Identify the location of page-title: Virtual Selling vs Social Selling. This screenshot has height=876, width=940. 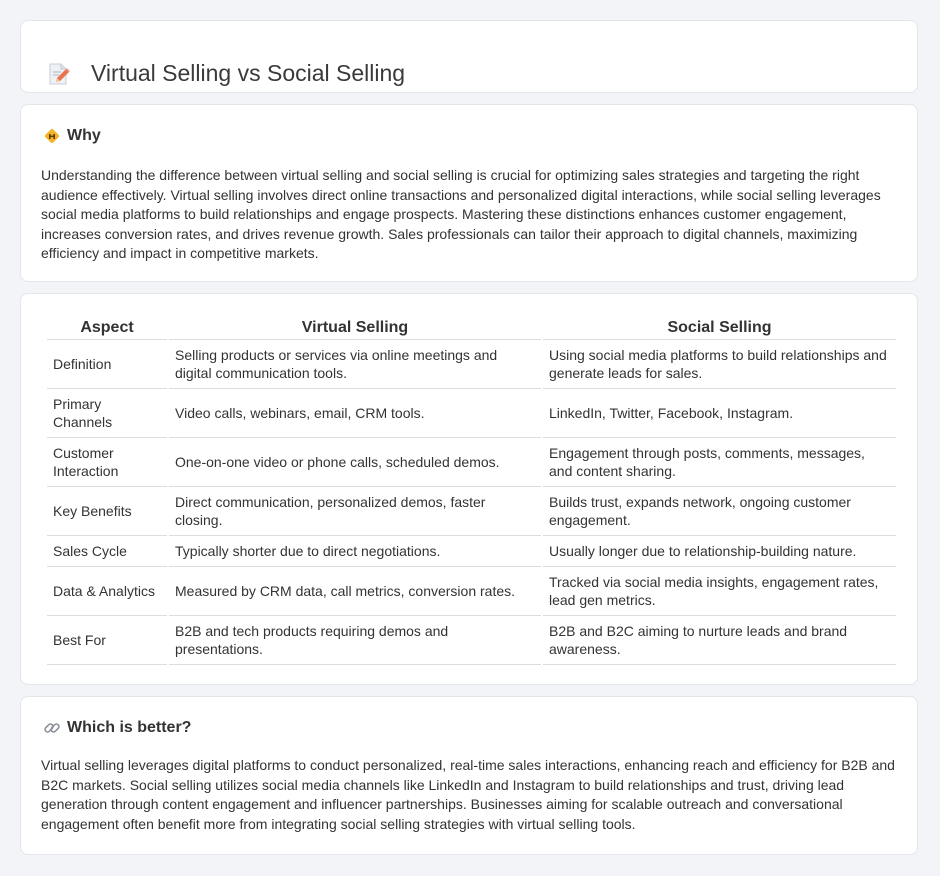
(248, 73).